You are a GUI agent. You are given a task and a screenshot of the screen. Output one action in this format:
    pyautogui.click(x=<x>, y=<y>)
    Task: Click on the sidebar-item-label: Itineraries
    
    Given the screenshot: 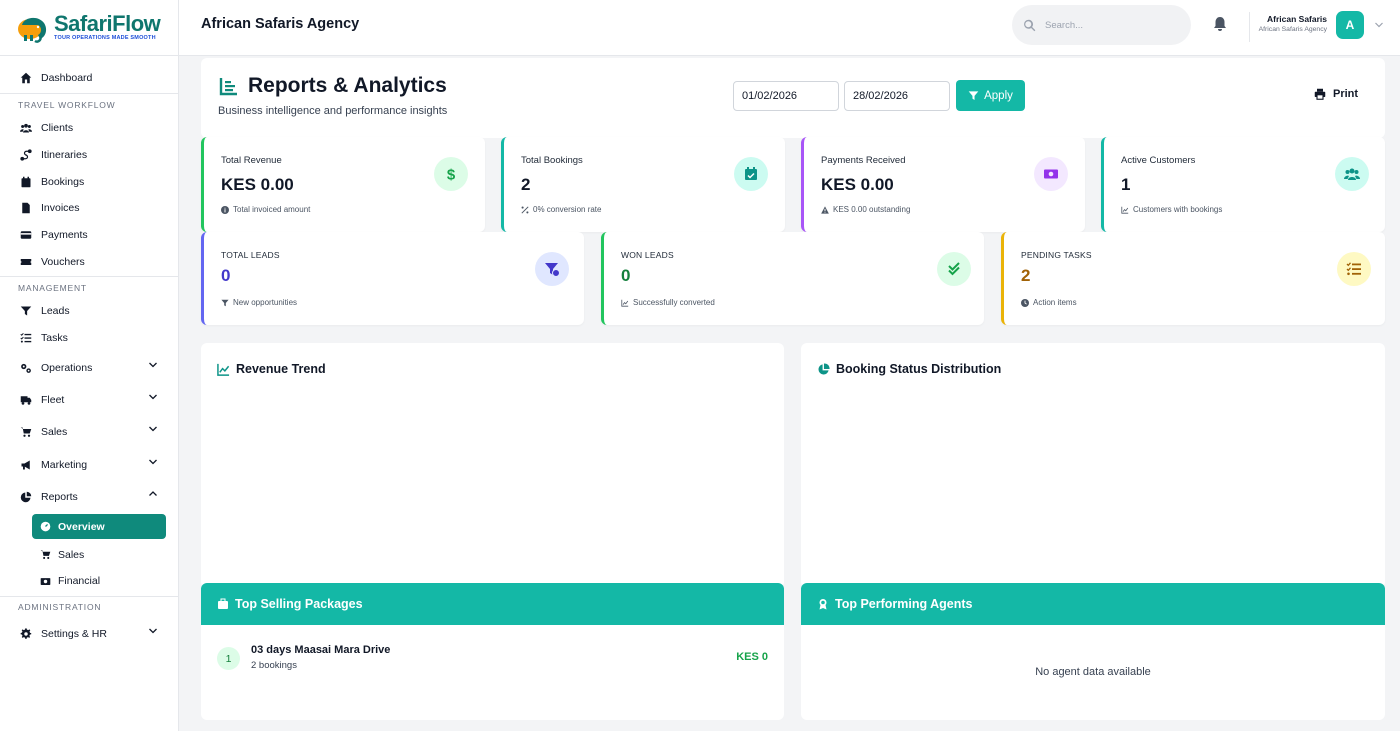 What is the action you would take?
    pyautogui.click(x=64, y=155)
    